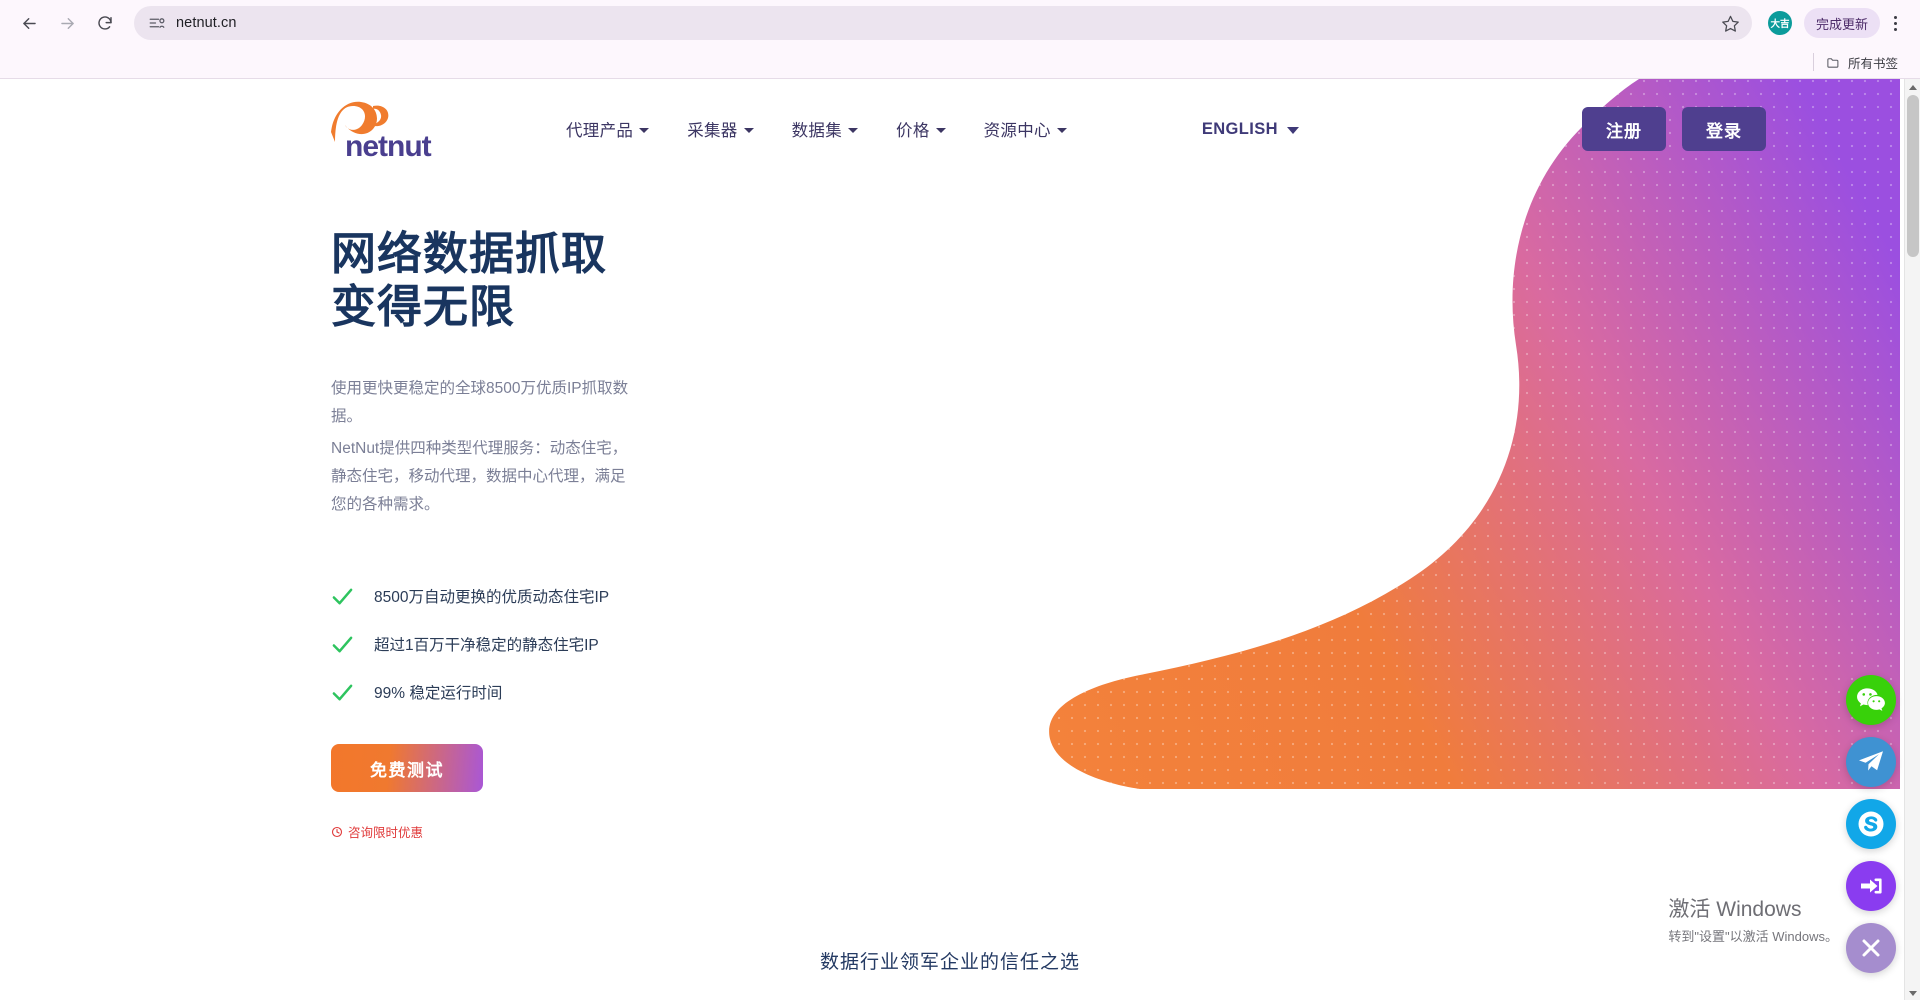 The width and height of the screenshot is (1920, 1000). Describe the element at coordinates (407, 768) in the screenshot. I see `free-trial-button: 免费测试` at that location.